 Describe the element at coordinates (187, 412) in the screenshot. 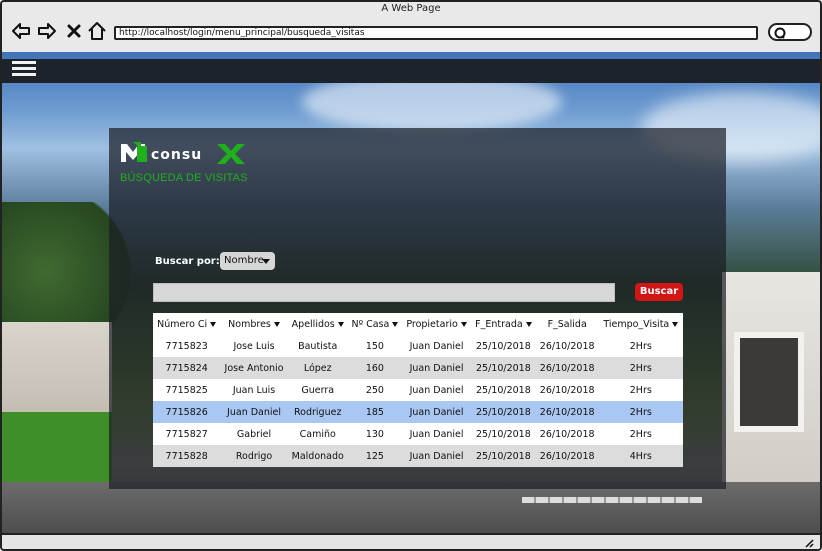

I see `table-cell: 7715826` at that location.